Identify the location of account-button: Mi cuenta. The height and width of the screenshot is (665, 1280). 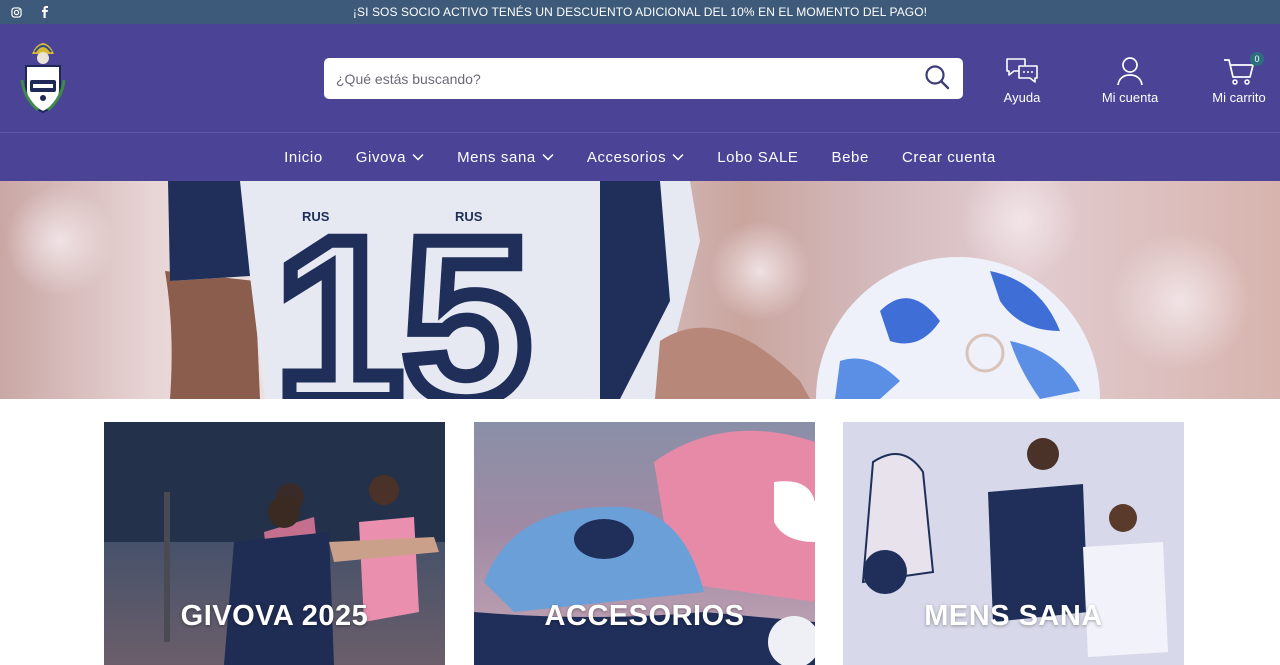
(1130, 78).